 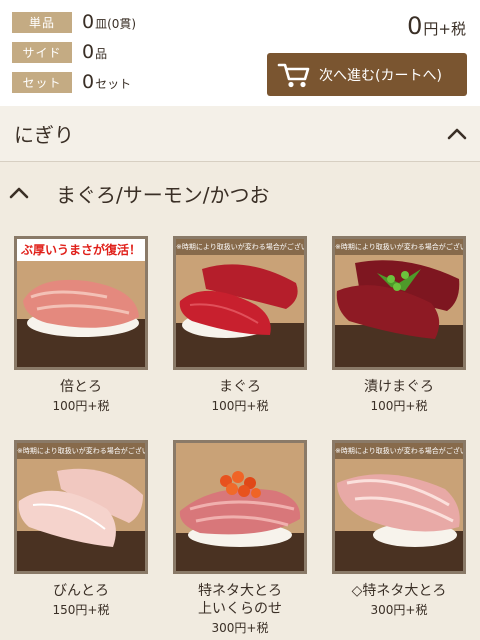 I want to click on menu-item-toku-otoro-ikura: 特ネタ大とろ 上いくらのせ 300円+税, so click(x=240, y=538).